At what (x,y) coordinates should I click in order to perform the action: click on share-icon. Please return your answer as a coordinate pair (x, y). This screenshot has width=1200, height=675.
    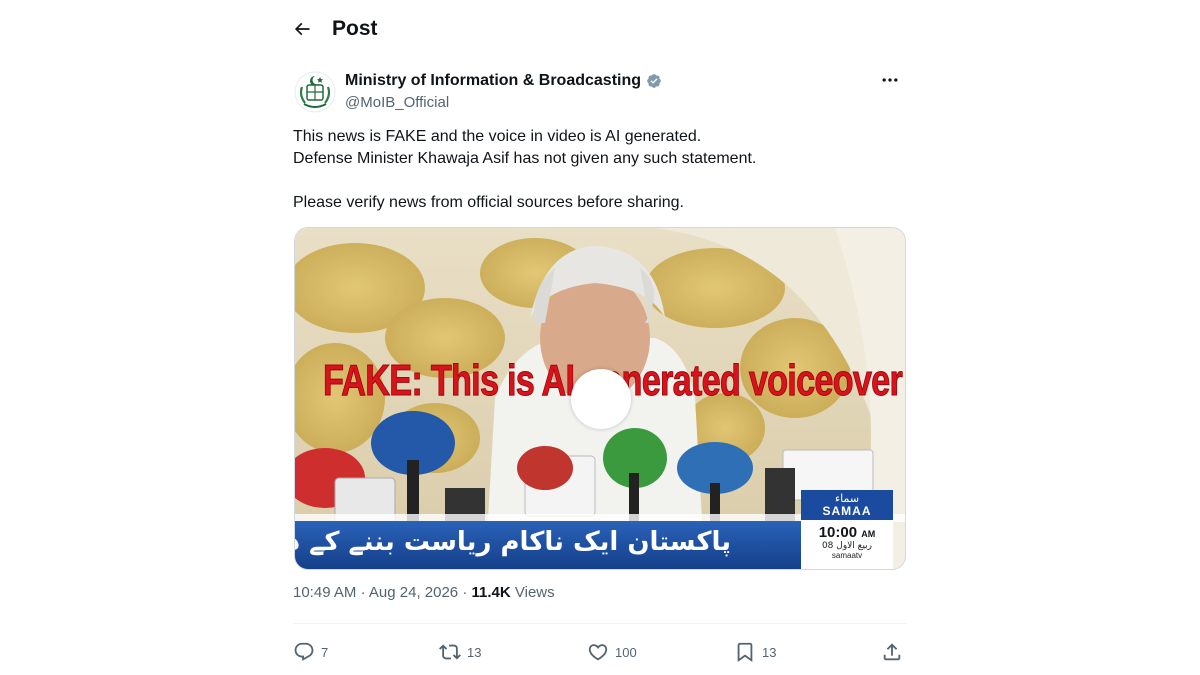
    Looking at the image, I should click on (892, 652).